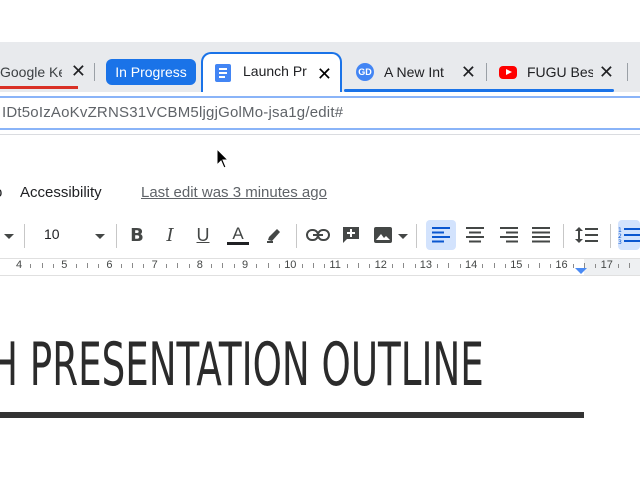 This screenshot has width=640, height=480. I want to click on menu-item-help-partial: o, so click(1, 192).